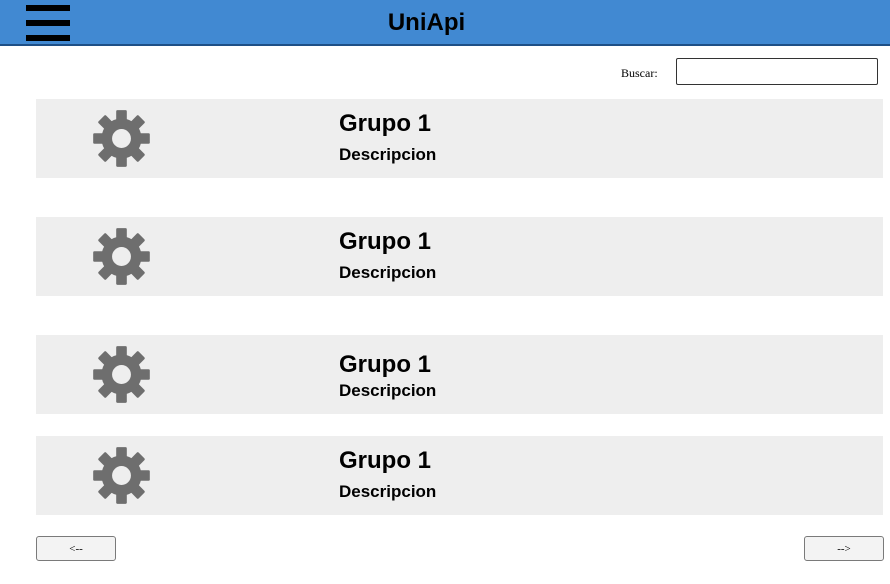  Describe the element at coordinates (777, 71) in the screenshot. I see `search-input` at that location.